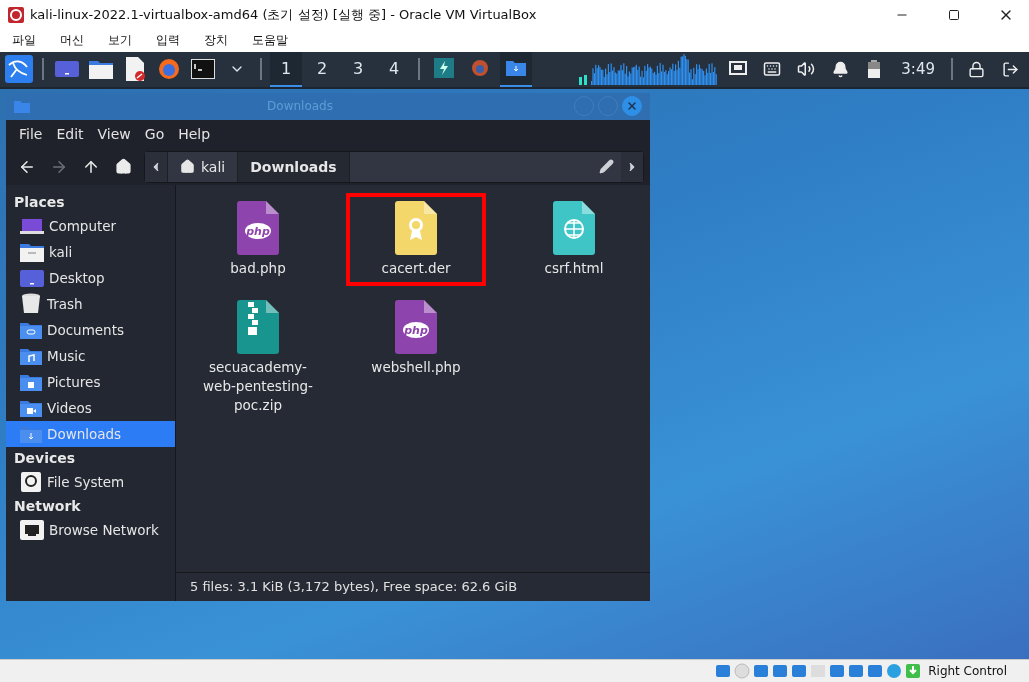 This screenshot has width=1029, height=682. I want to click on sidebar-item: Computer, so click(90, 225).